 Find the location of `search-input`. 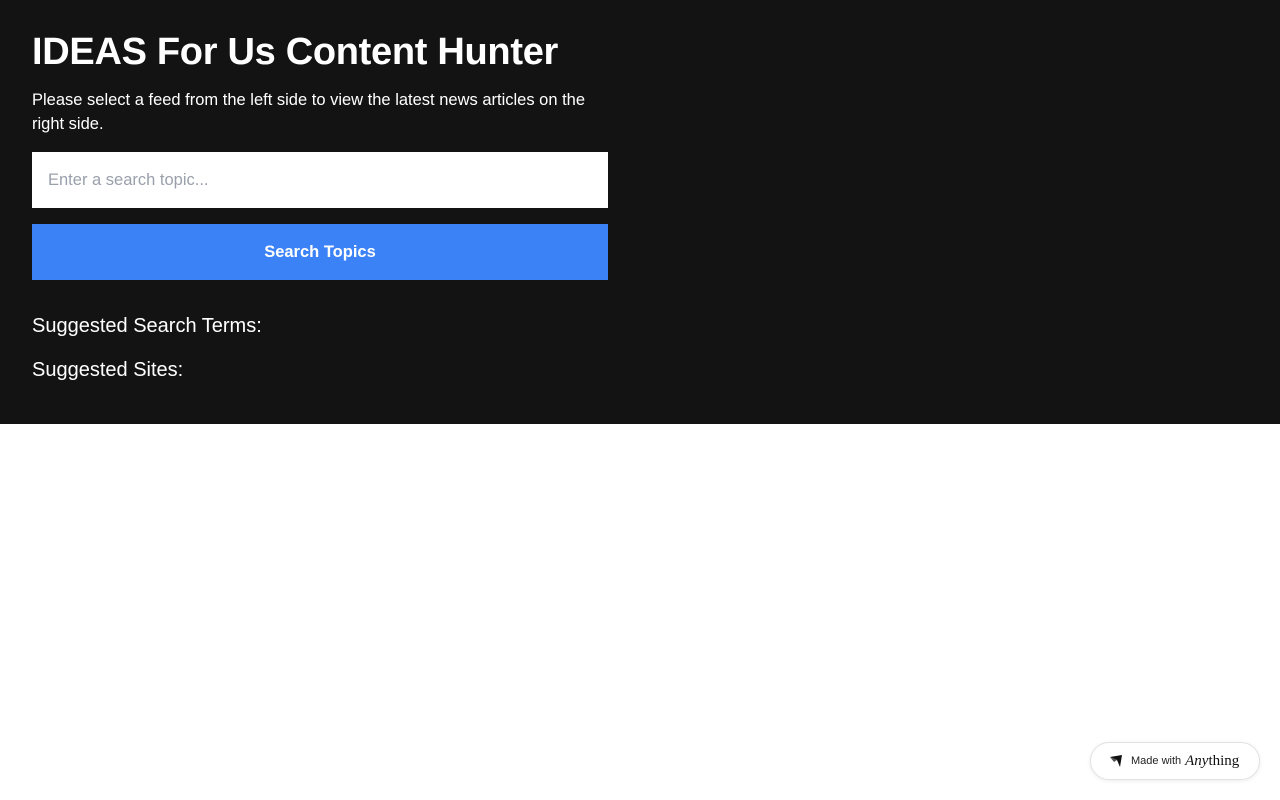

search-input is located at coordinates (320, 180).